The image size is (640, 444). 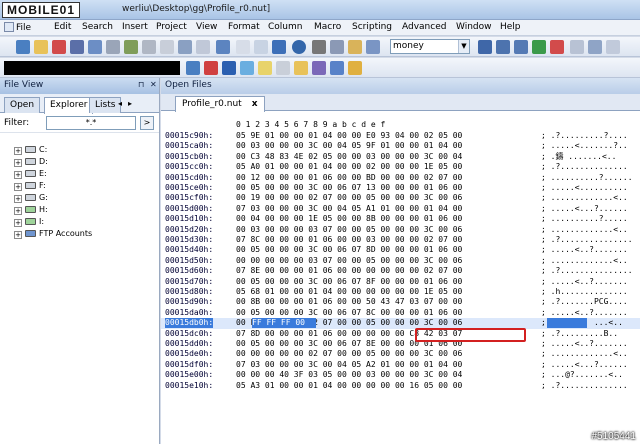 What do you see at coordinates (578, 157) in the screenshot?
I see `hex-row-ascii: ; .鑄 .......<..` at bounding box center [578, 157].